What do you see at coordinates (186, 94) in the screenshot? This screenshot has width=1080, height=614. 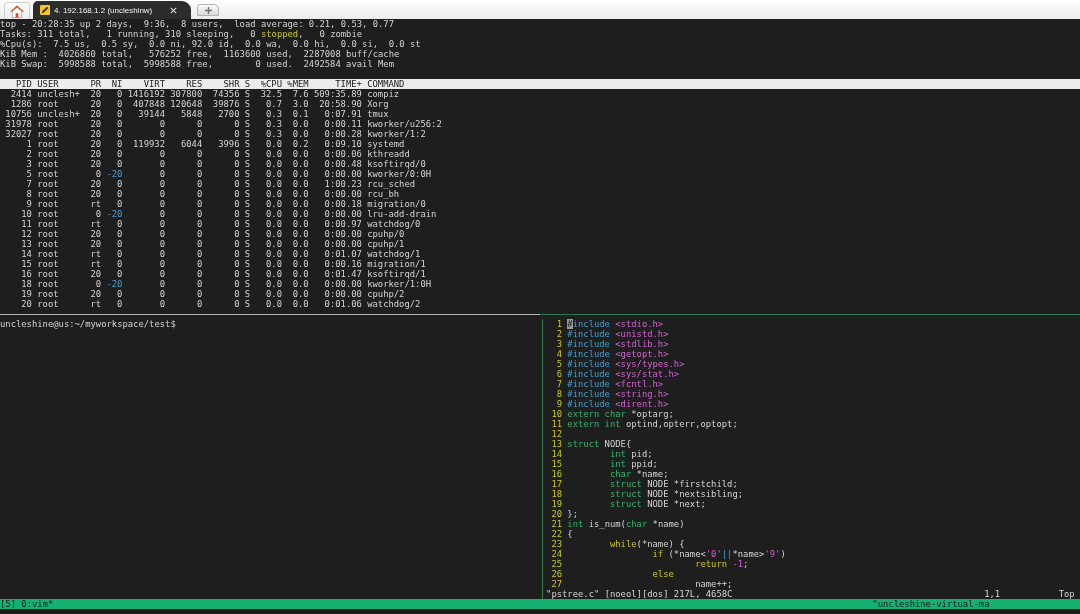 I see `table-cell: 307800` at bounding box center [186, 94].